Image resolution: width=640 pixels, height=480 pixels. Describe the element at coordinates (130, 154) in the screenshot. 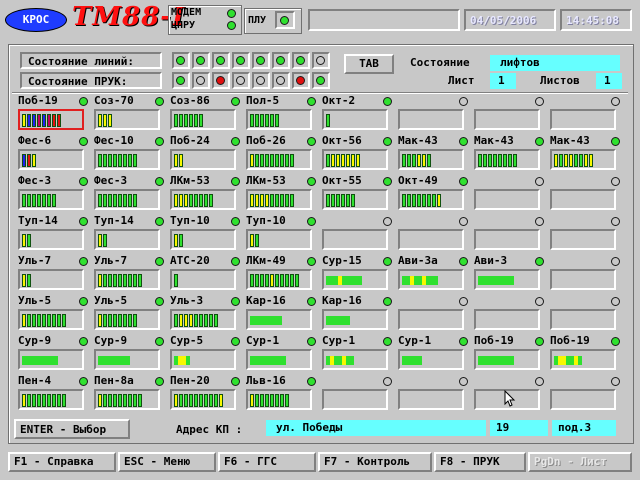

I see `elevator-cell: Фес-10` at that location.